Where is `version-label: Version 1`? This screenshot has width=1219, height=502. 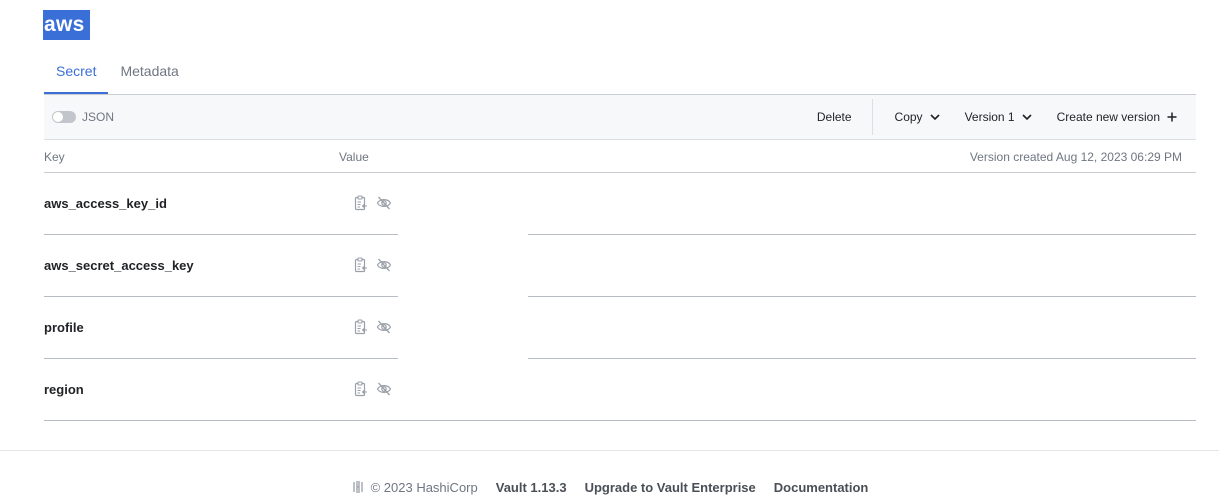
version-label: Version 1 is located at coordinates (989, 117).